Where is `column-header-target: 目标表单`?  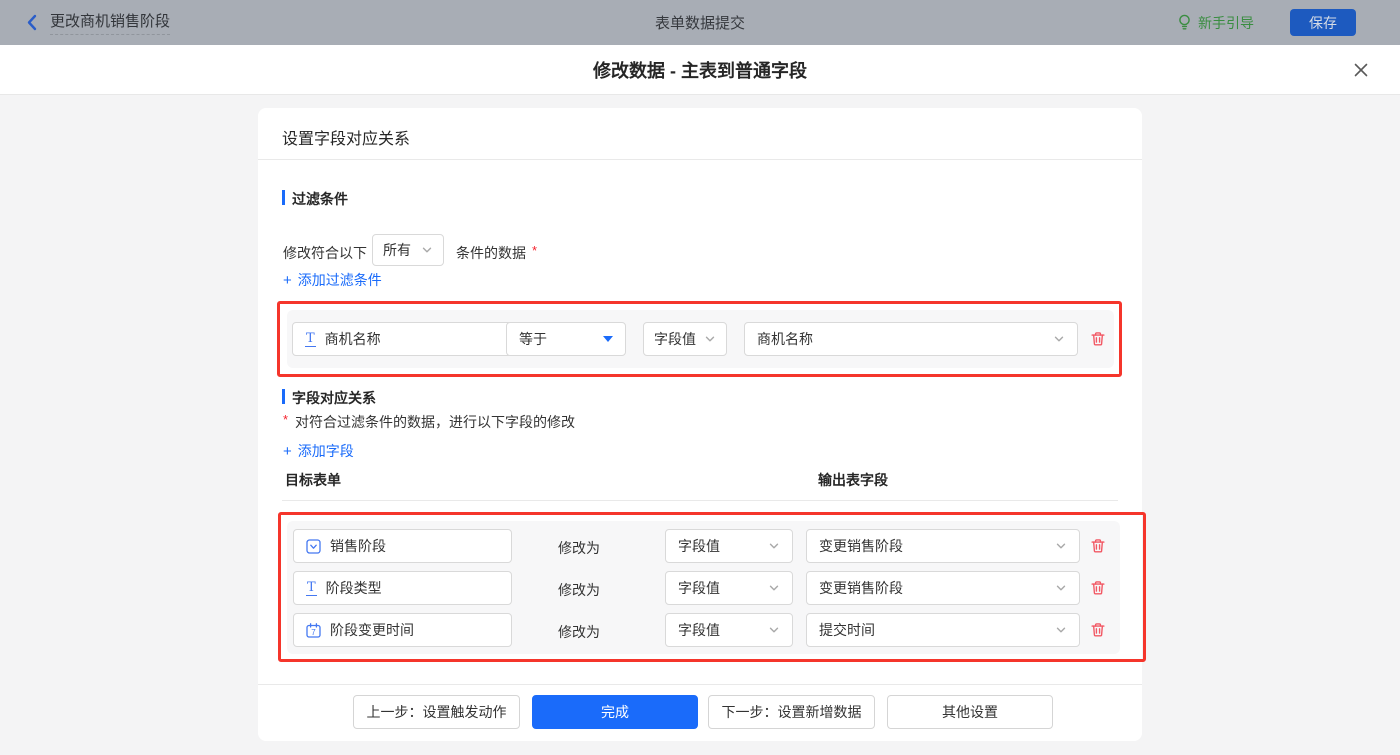 column-header-target: 目标表单 is located at coordinates (313, 480).